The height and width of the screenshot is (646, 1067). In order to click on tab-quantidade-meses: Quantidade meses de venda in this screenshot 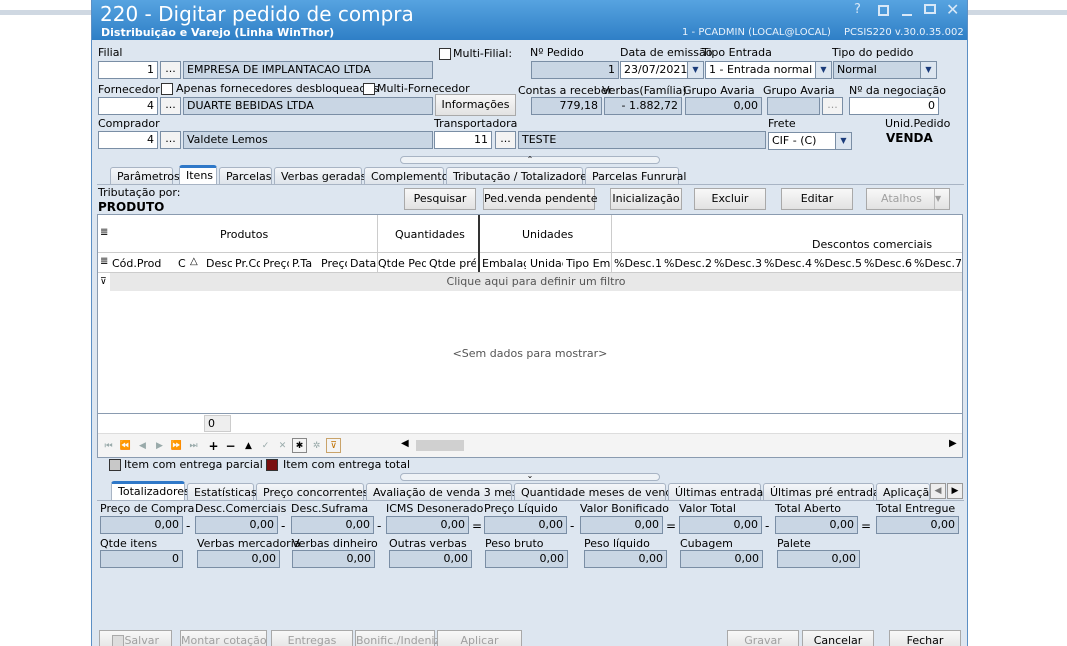, I will do `click(596, 492)`.